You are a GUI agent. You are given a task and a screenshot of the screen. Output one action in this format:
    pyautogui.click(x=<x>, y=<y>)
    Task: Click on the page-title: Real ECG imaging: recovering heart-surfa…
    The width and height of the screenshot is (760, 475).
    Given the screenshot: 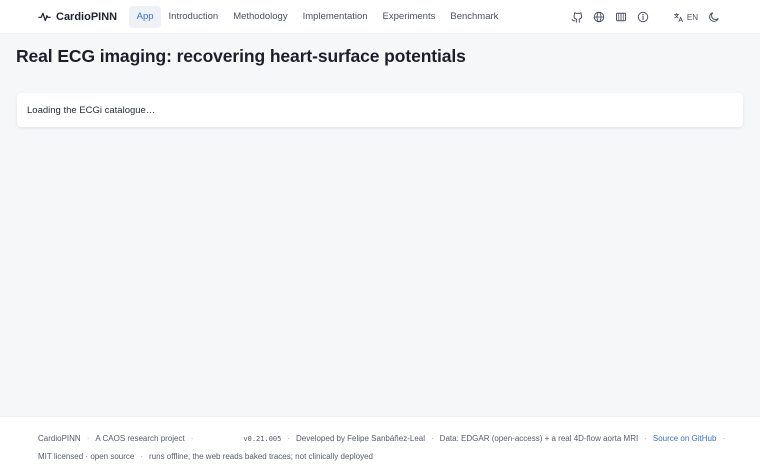 What is the action you would take?
    pyautogui.click(x=241, y=56)
    